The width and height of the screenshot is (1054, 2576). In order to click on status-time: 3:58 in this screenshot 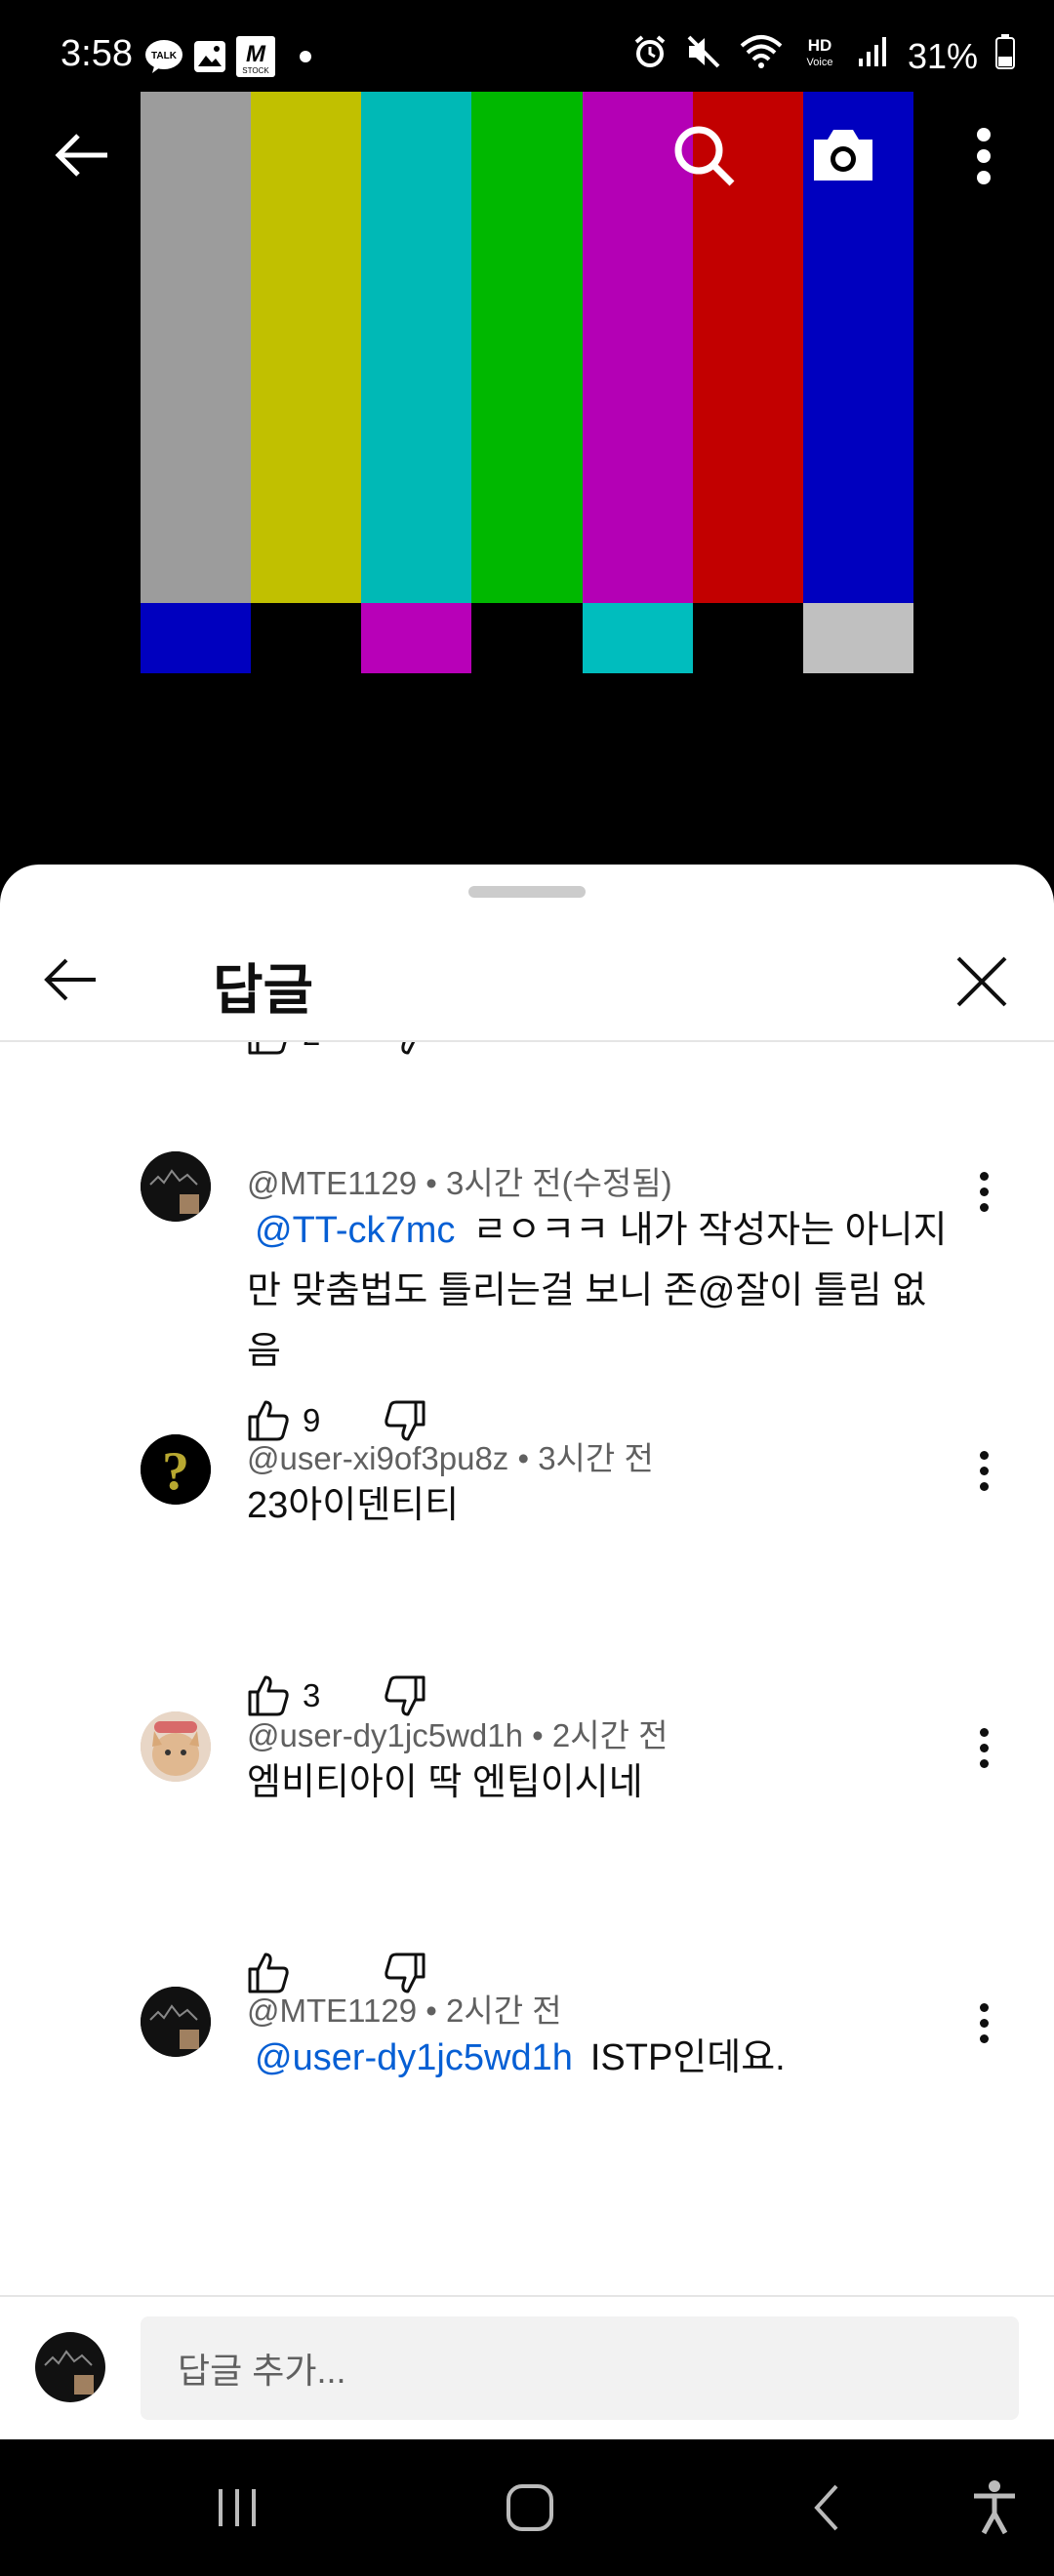, I will do `click(97, 53)`.